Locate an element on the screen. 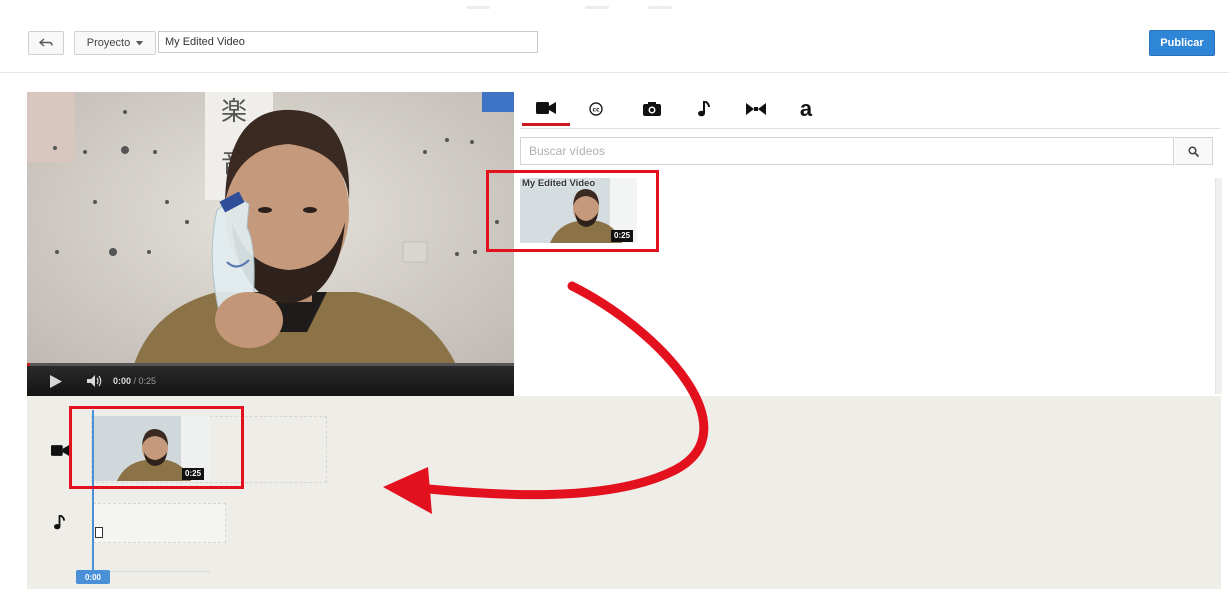 The height and width of the screenshot is (589, 1229). play-button is located at coordinates (56, 381).